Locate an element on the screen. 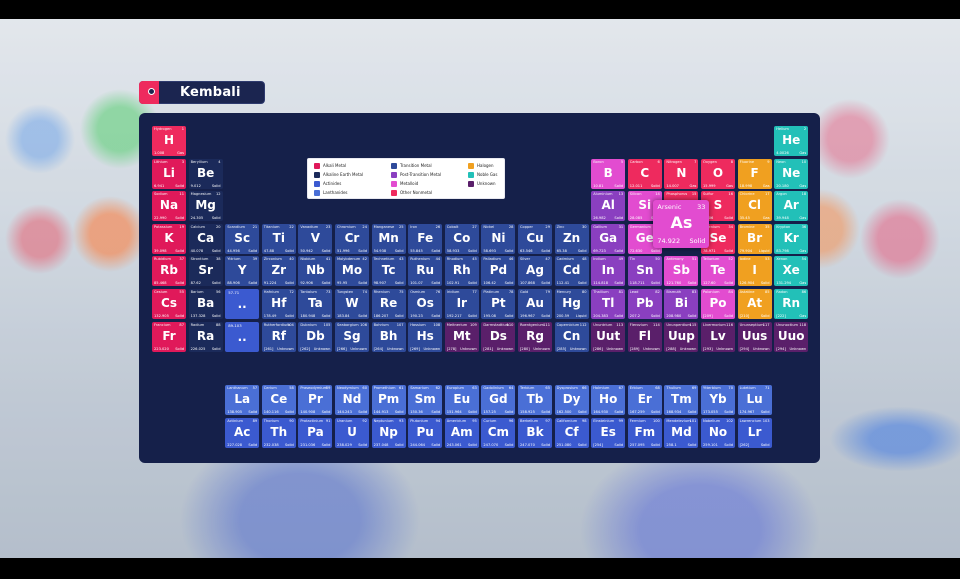 Image resolution: width=960 pixels, height=579 pixels. element-cell-ga: Gallium 31 Ga 69.723 Solid is located at coordinates (608, 238).